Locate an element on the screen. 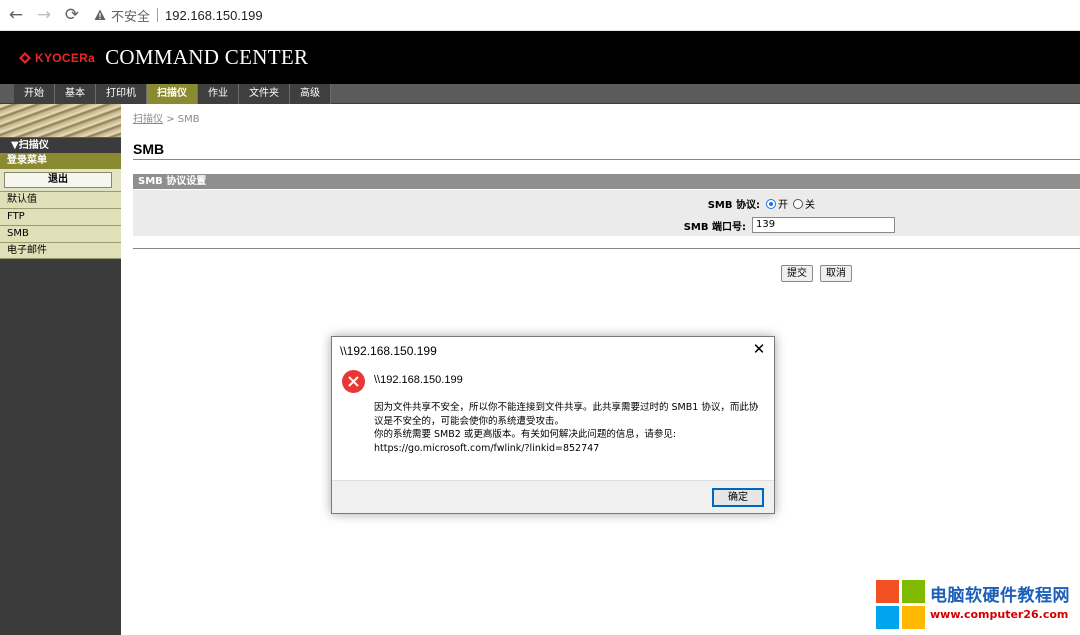  forward-arrow-icon: → is located at coordinates (44, 15).